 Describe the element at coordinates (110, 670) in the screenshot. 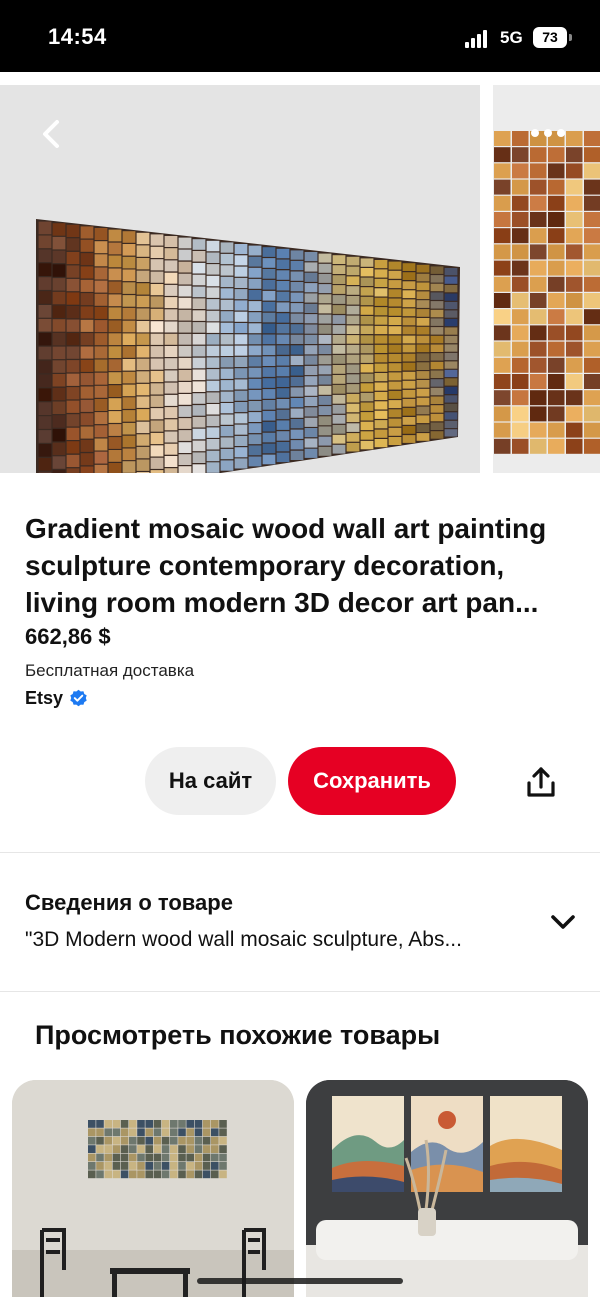

I see `shipping-info: Бесплатная доставка` at that location.